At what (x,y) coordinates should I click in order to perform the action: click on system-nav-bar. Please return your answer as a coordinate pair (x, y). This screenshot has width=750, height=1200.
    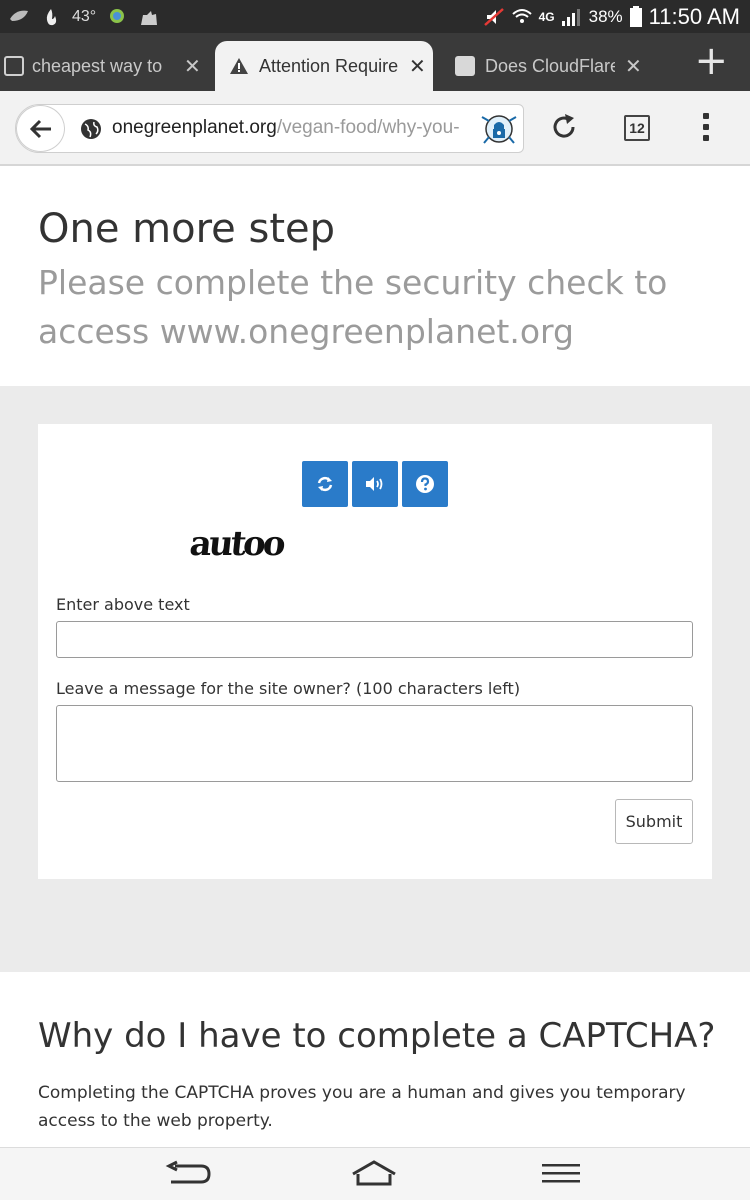
    Looking at the image, I should click on (375, 1173).